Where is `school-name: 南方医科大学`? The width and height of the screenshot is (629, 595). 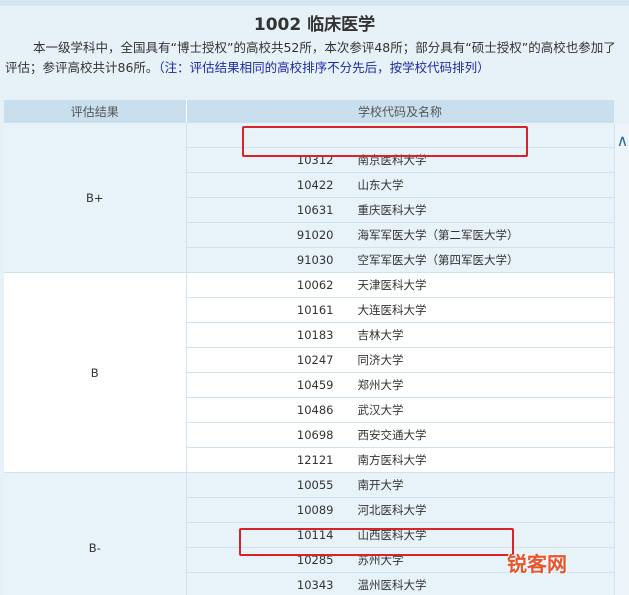 school-name: 南方医科大学 is located at coordinates (392, 460).